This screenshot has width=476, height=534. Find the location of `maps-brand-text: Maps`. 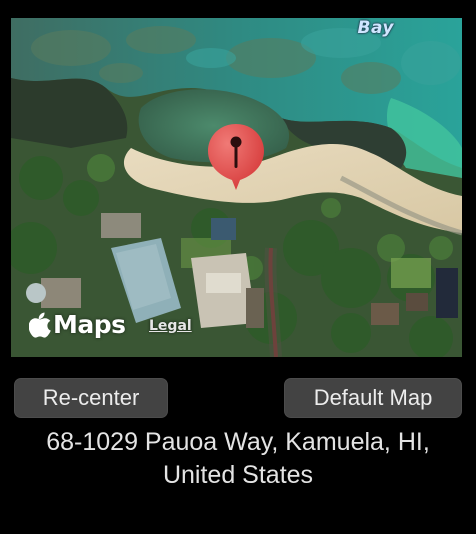

maps-brand-text: Maps is located at coordinates (89, 324).